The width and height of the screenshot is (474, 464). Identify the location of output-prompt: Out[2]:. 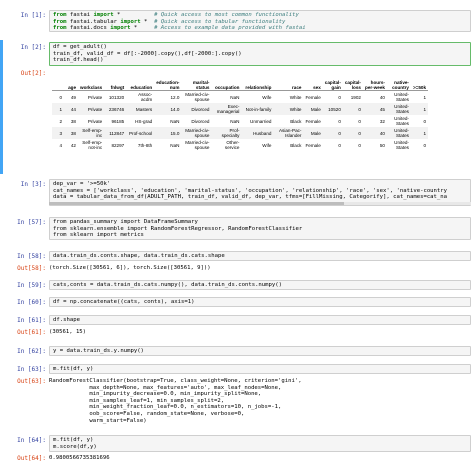
(33, 73).